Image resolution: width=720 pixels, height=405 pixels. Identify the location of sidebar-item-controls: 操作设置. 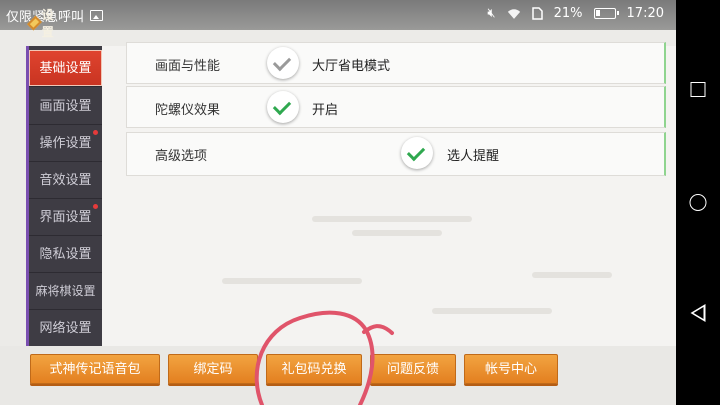
(65, 143).